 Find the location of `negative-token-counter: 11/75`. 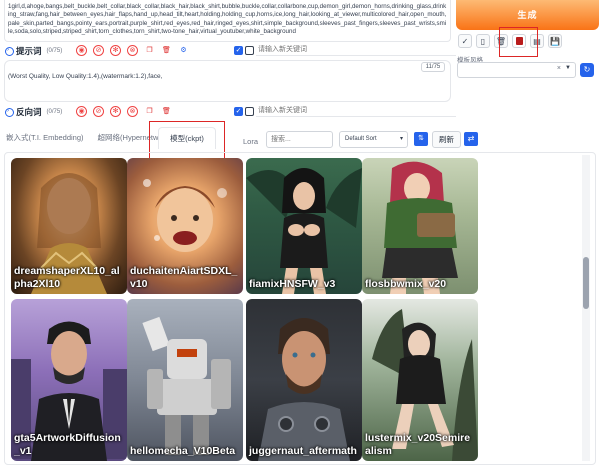

negative-token-counter: 11/75 is located at coordinates (433, 67).